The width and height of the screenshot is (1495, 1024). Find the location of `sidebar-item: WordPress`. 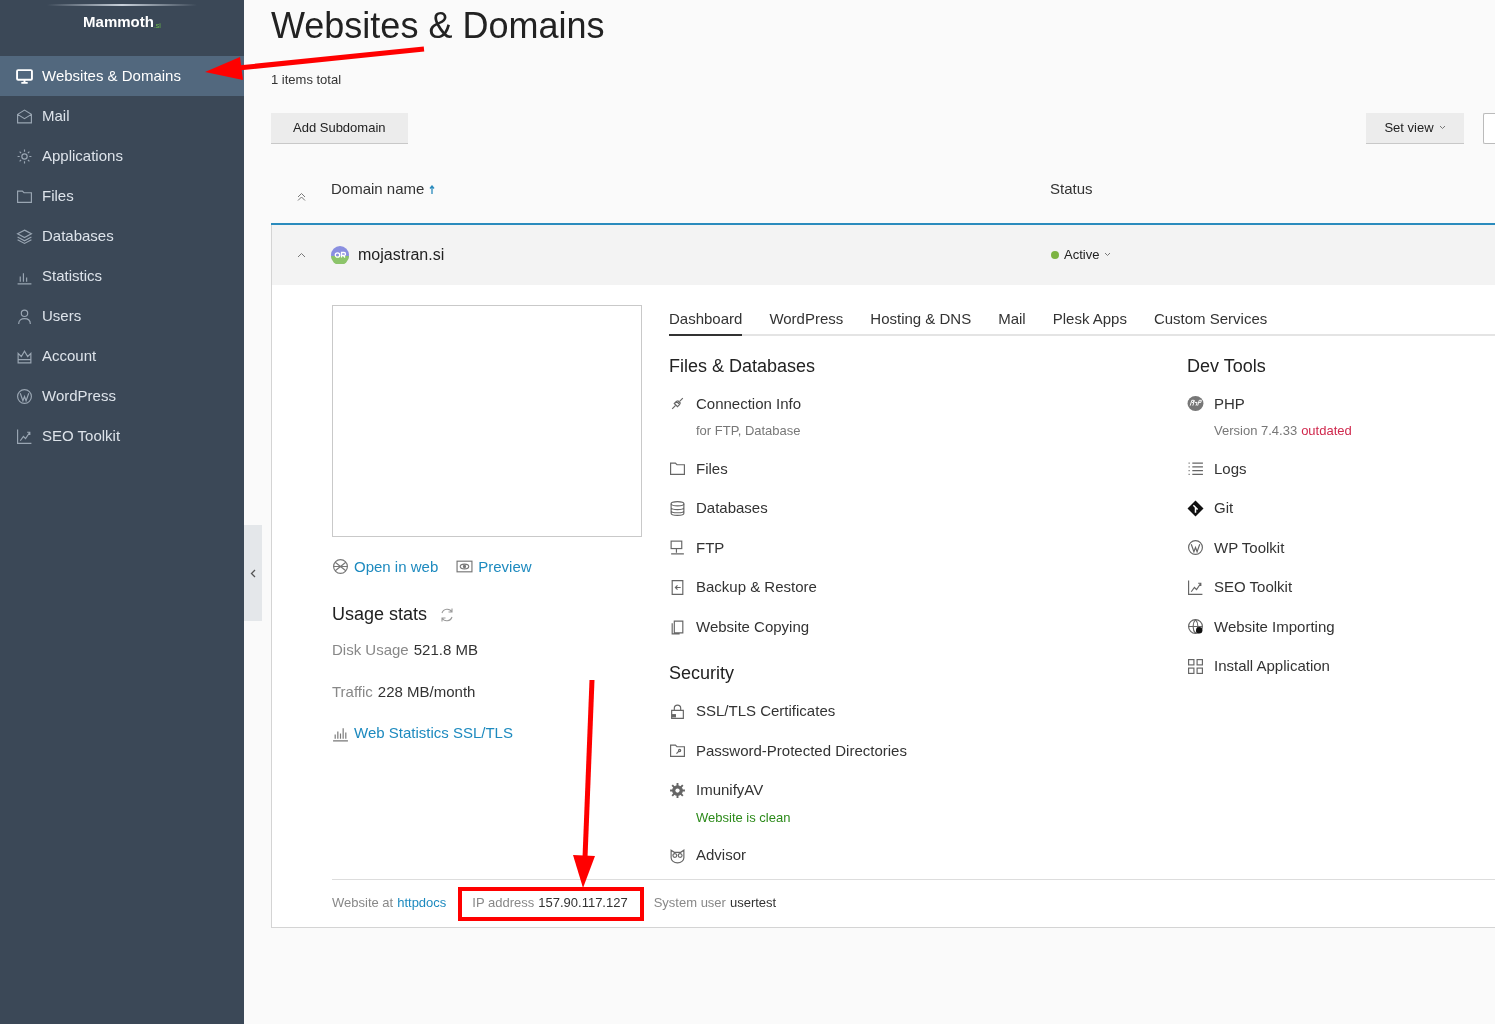

sidebar-item: WordPress is located at coordinates (122, 396).